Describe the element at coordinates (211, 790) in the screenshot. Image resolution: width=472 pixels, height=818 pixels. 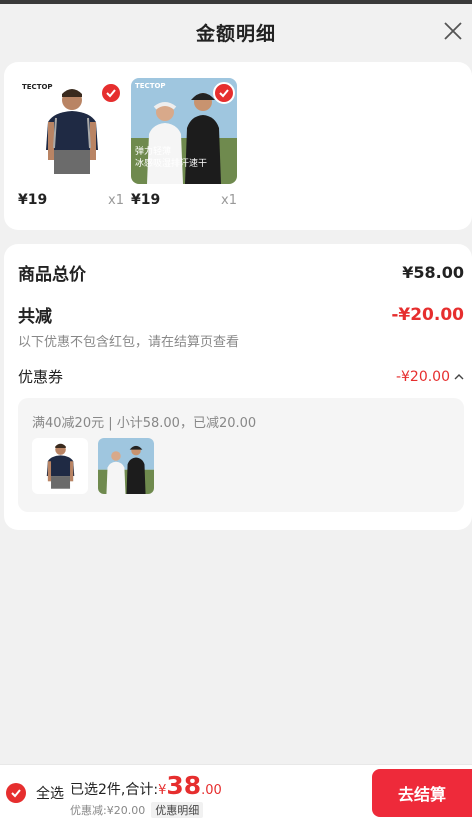
I see `total-amount-dec: .00` at that location.